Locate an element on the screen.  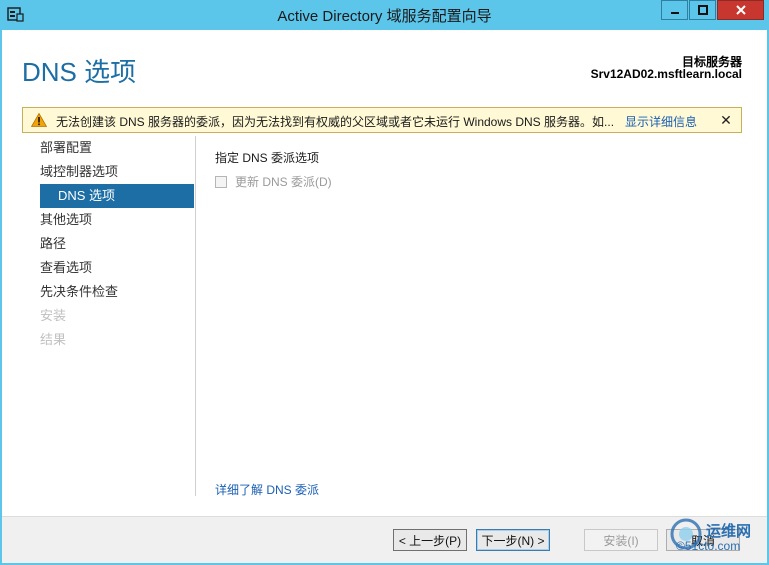
nav-item-additional-options: 其他选项 is located at coordinates (117, 220).